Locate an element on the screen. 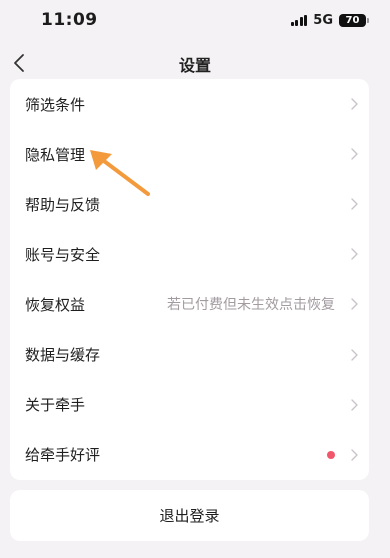 This screenshot has height=558, width=390. nav-bar: 设置 is located at coordinates (195, 63).